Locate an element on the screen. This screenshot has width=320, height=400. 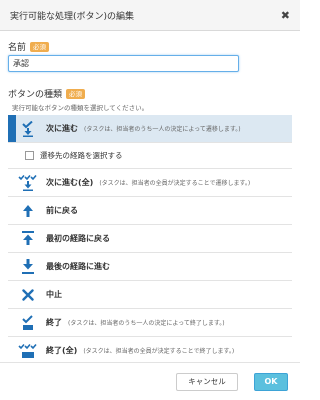
option-back-to-first: 最初の経路に戻る is located at coordinates (150, 239).